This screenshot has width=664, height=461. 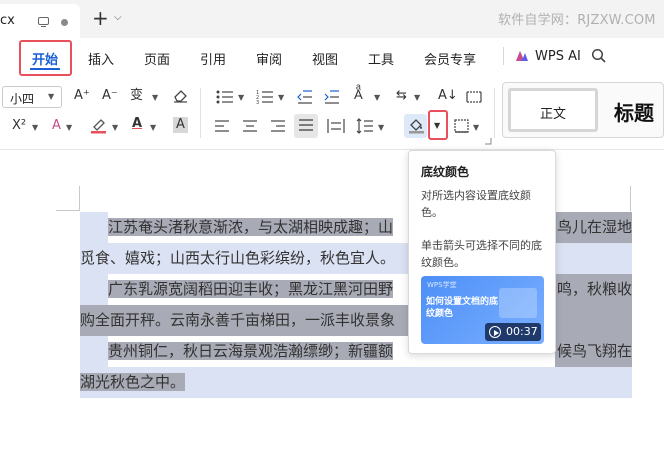 I want to click on video-duration: 00:37, so click(x=522, y=331).